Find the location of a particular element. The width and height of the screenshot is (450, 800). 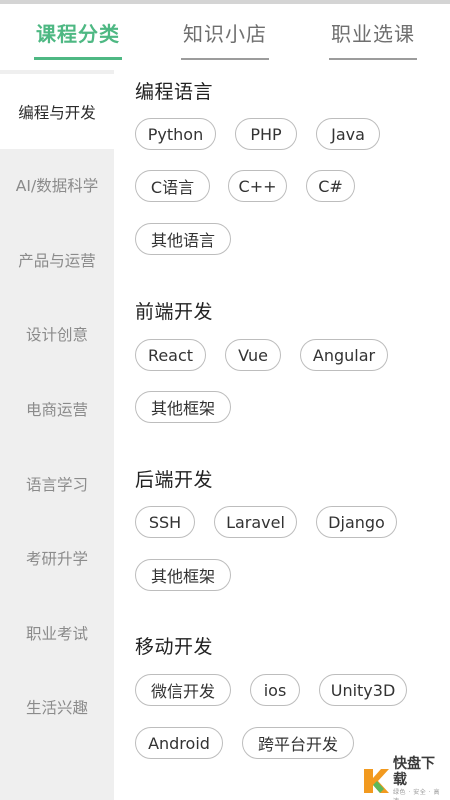

watermark-sub-text: 绿色 · 安全 · 高速 is located at coordinates (416, 794).